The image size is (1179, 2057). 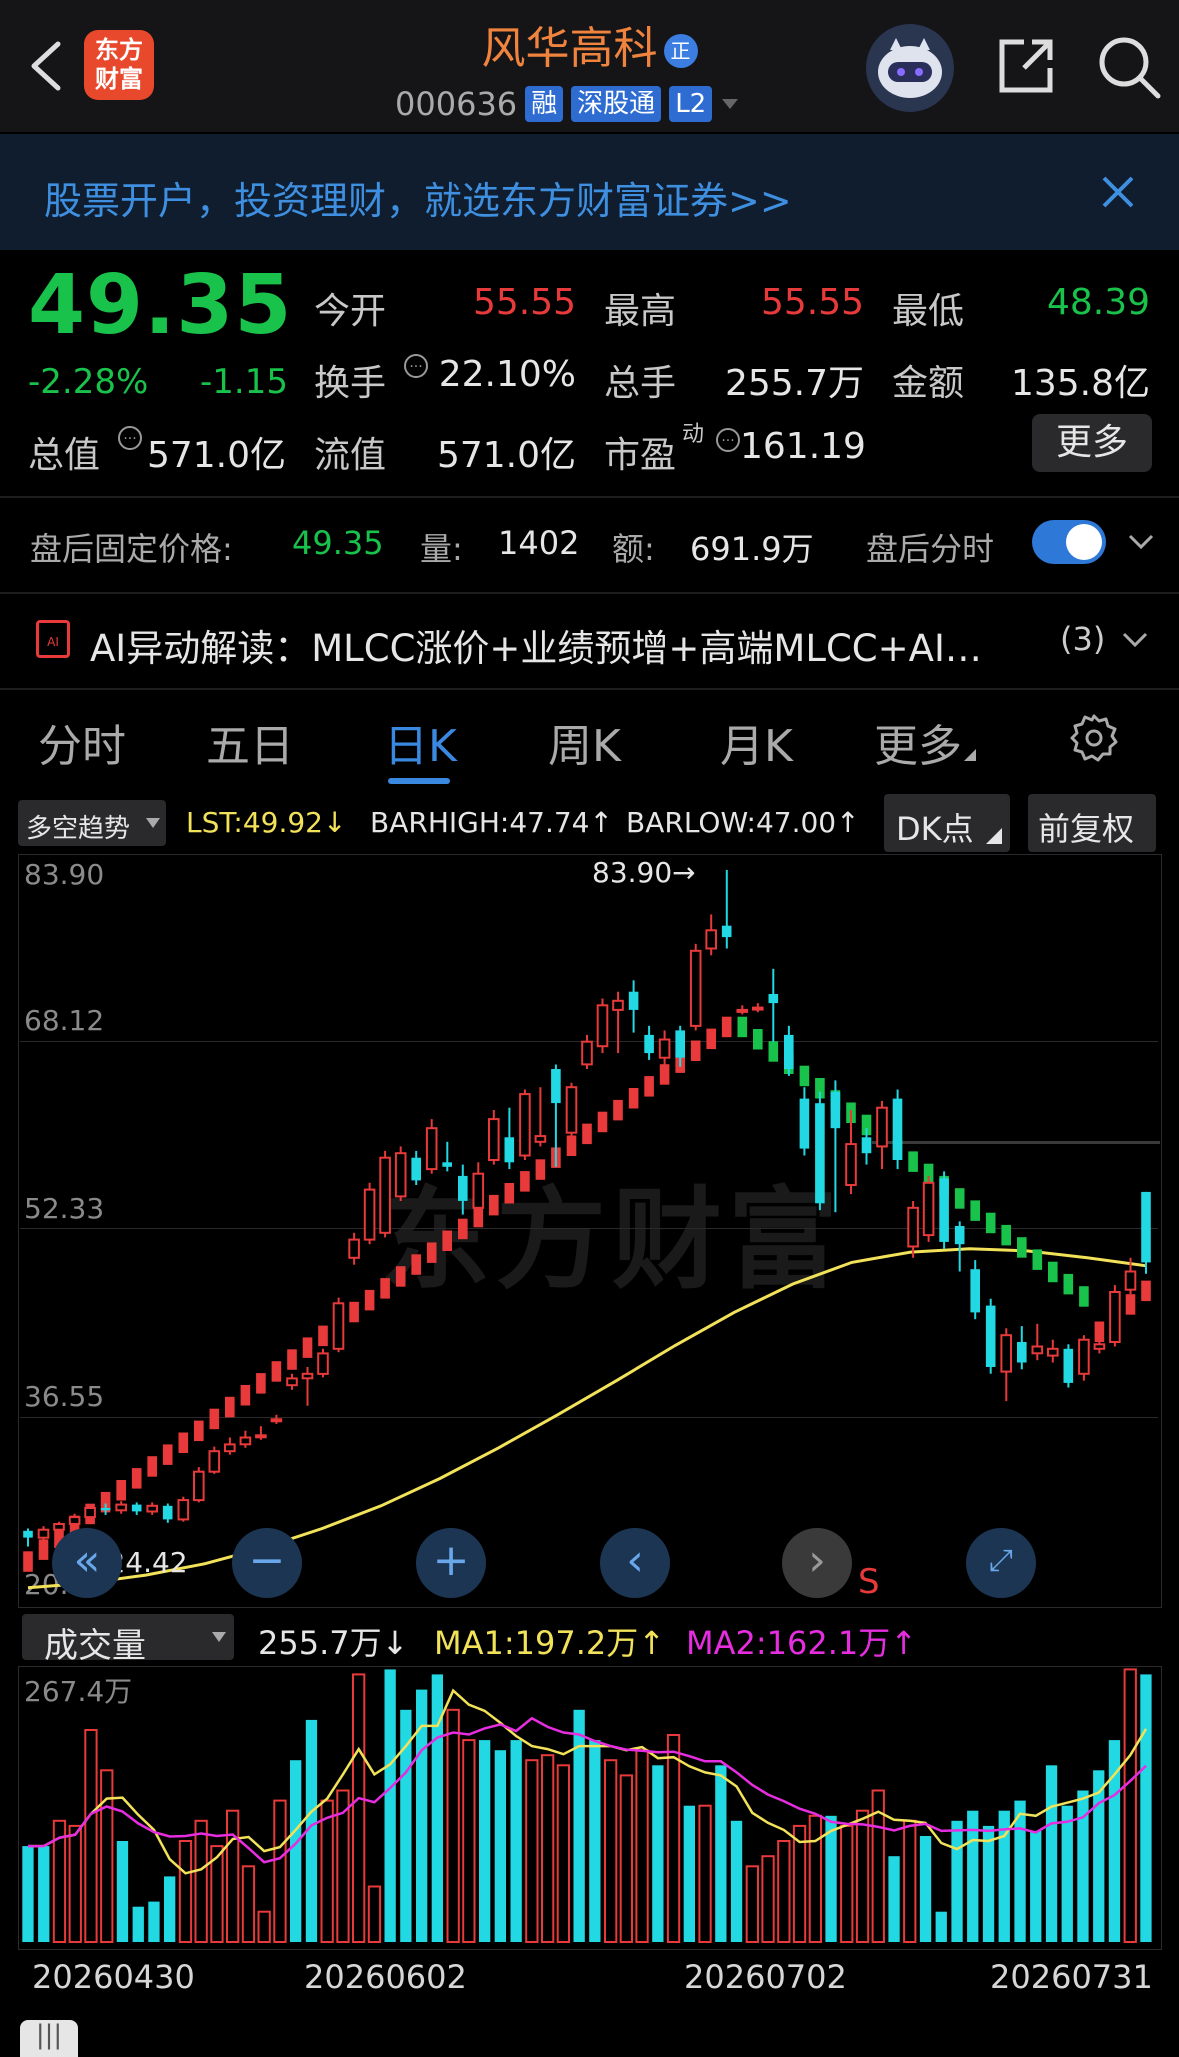 I want to click on volume-chart-frame, so click(x=590, y=1808).